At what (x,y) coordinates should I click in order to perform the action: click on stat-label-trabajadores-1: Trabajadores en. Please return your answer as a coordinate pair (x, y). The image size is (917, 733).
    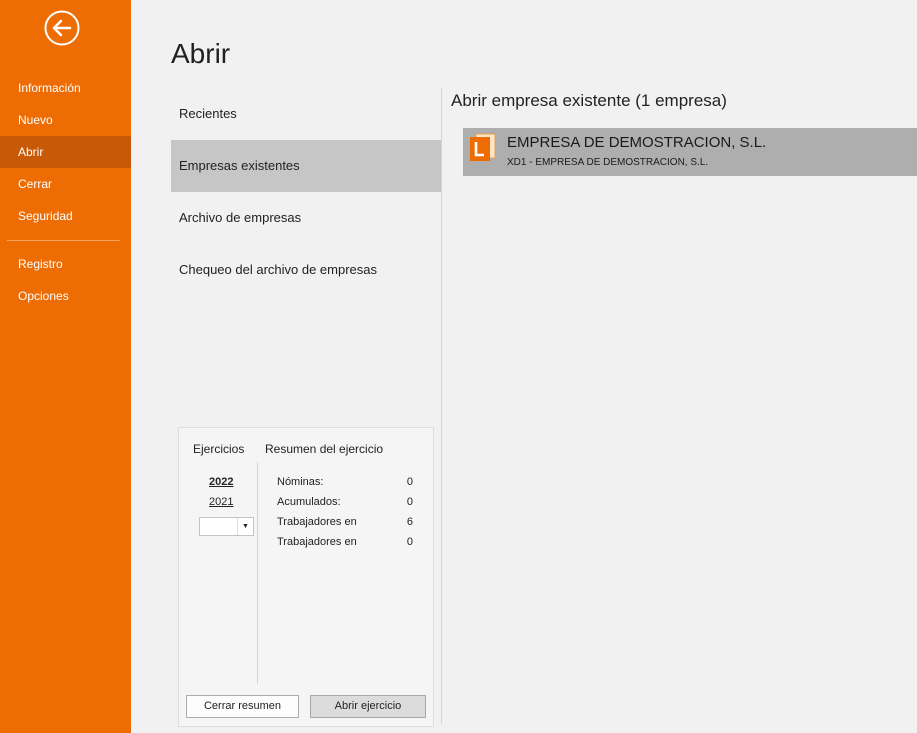
    Looking at the image, I should click on (317, 522).